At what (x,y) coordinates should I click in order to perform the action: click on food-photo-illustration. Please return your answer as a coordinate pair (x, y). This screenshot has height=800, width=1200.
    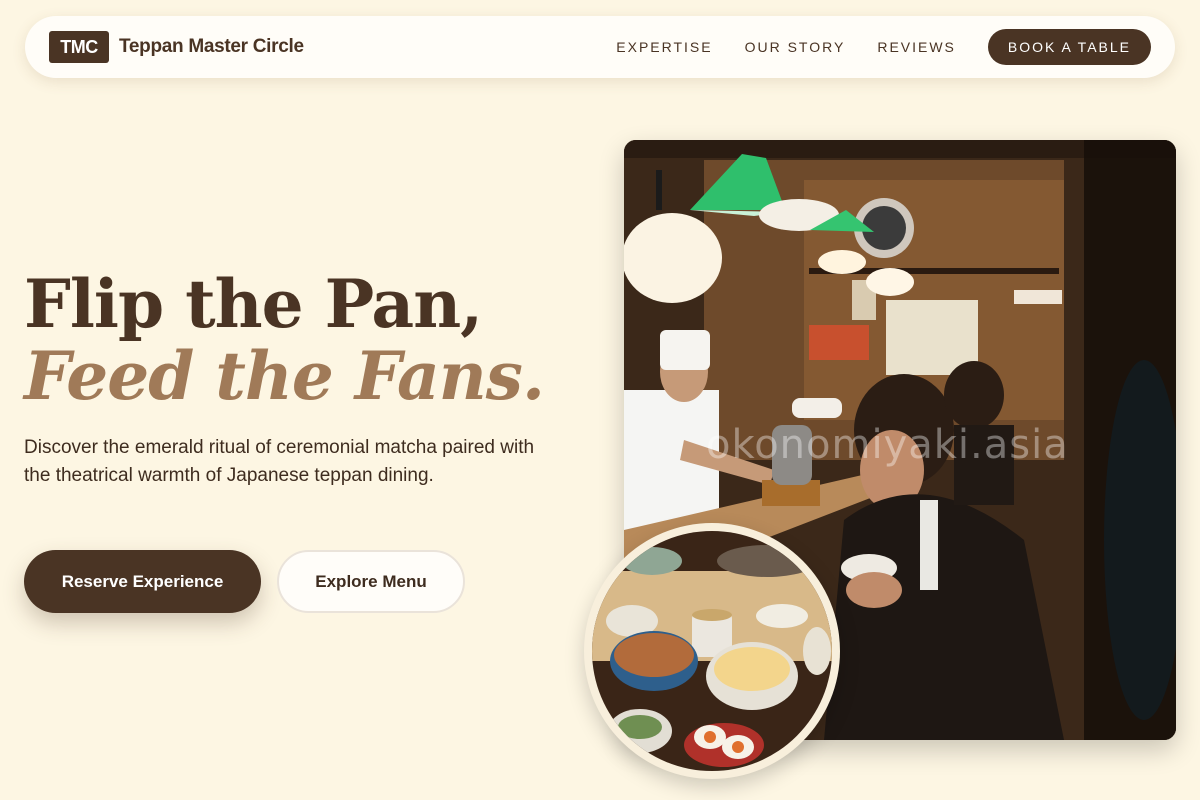
    Looking at the image, I should click on (712, 651).